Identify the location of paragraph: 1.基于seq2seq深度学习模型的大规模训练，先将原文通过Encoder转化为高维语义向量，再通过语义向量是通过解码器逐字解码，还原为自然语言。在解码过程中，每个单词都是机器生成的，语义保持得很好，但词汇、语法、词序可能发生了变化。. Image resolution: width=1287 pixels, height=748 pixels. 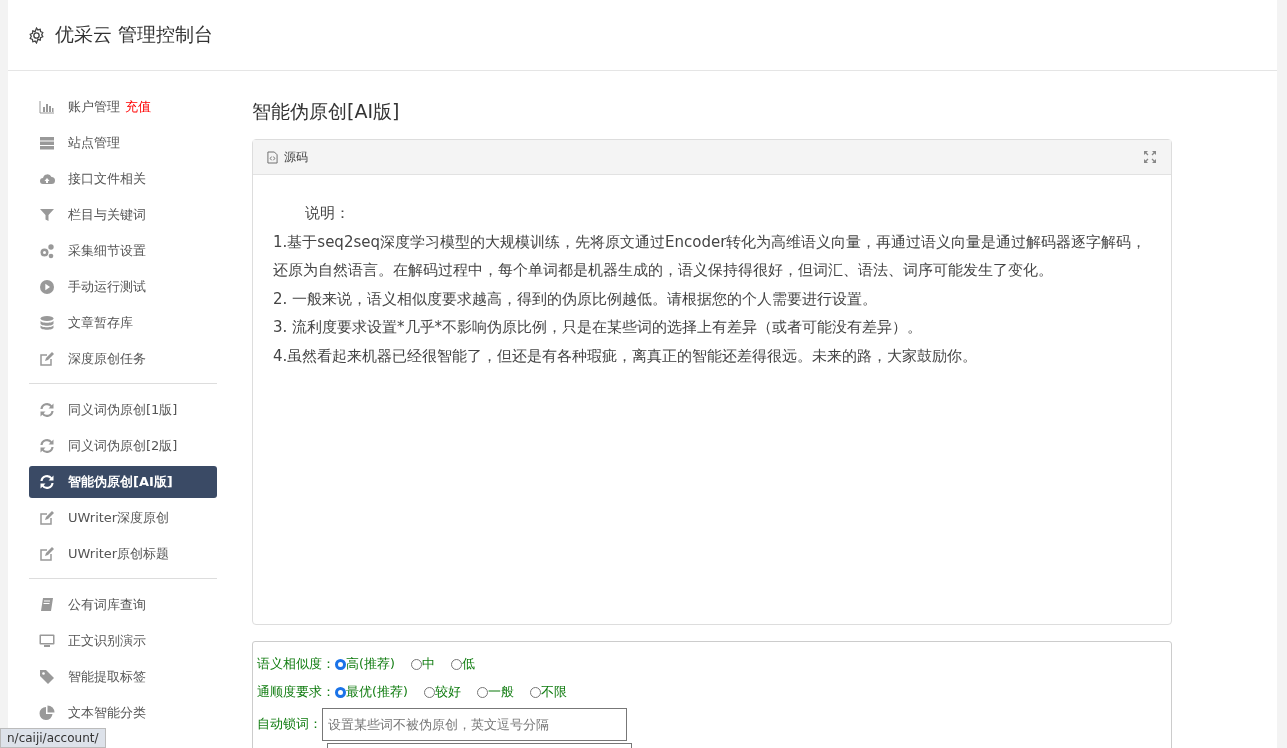
(710, 256).